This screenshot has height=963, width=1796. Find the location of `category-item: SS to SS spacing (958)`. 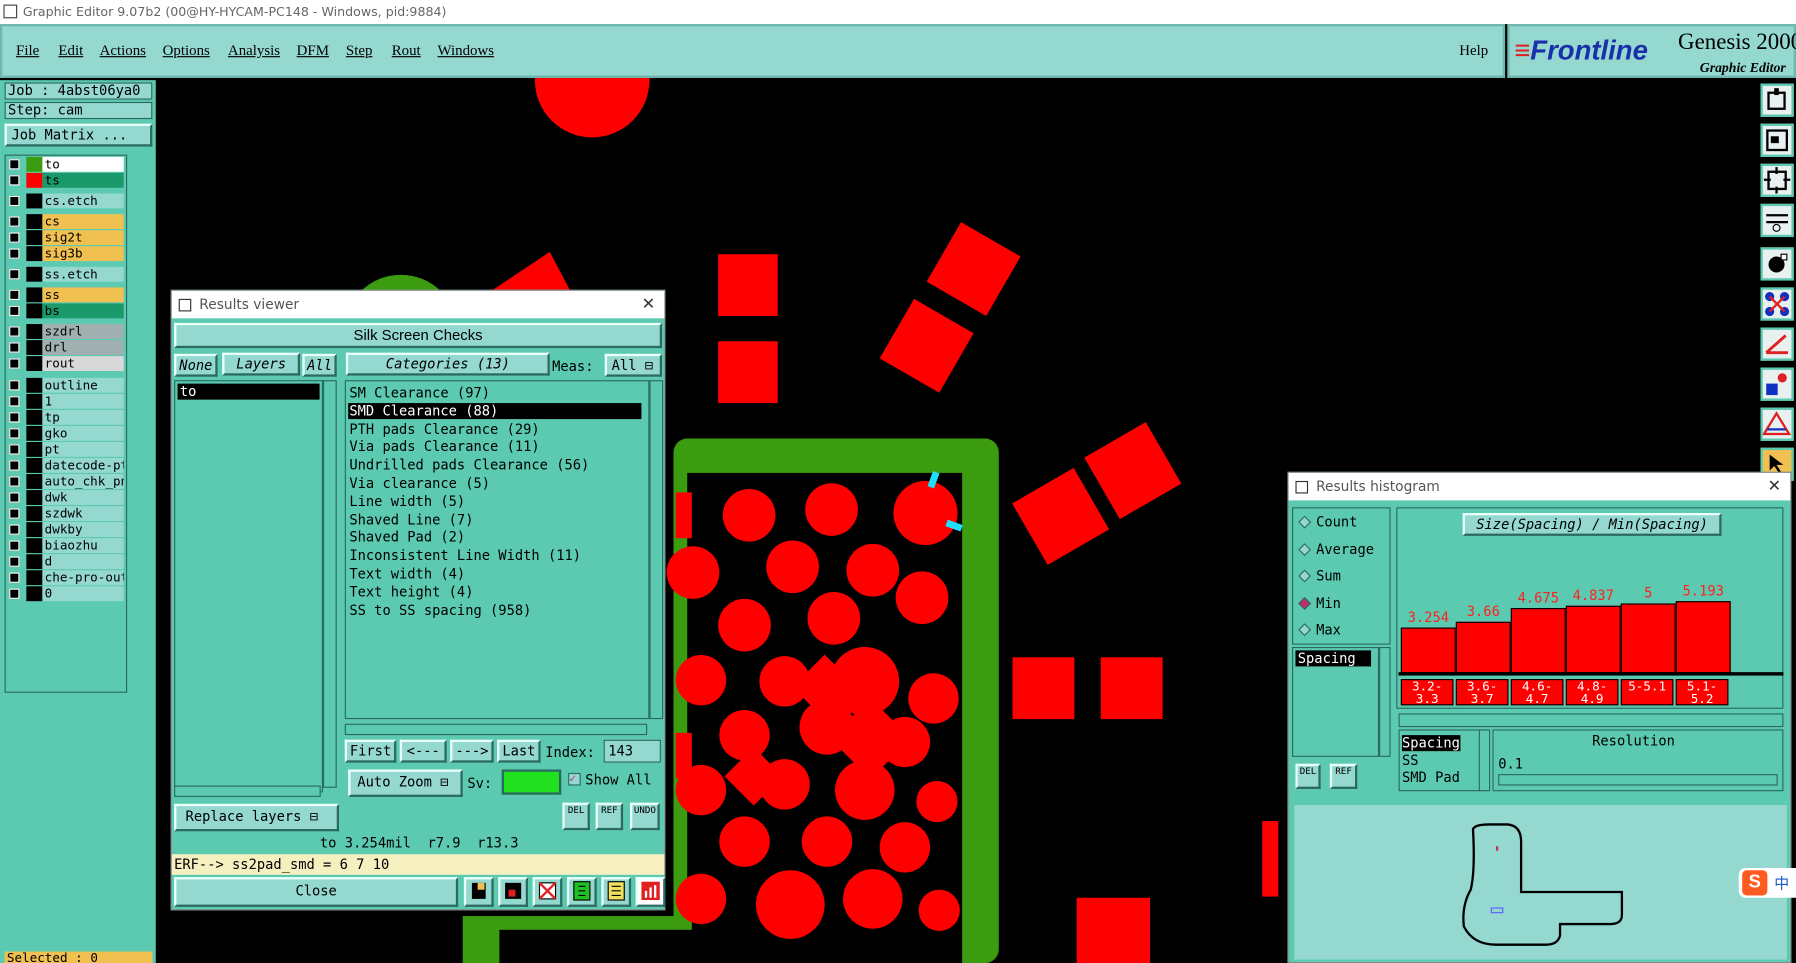

category-item: SS to SS spacing (958) is located at coordinates (439, 610).